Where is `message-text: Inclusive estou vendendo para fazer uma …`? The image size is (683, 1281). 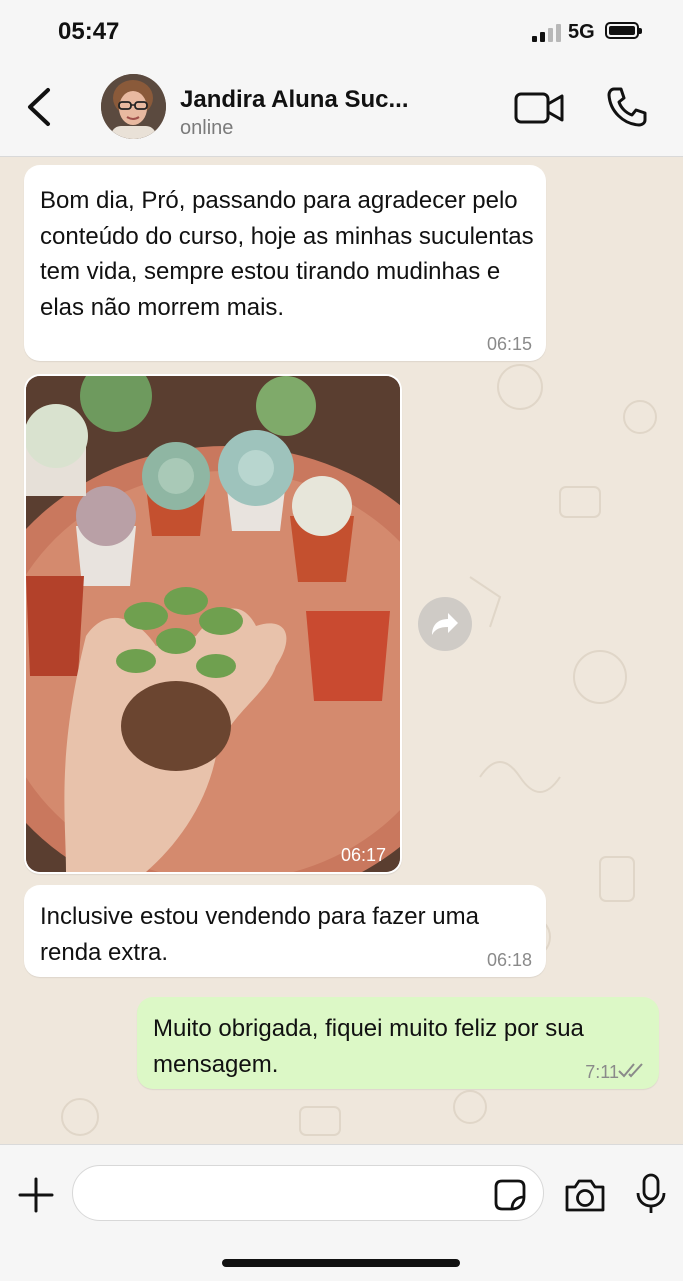 message-text: Inclusive estou vendendo para fazer uma … is located at coordinates (259, 934).